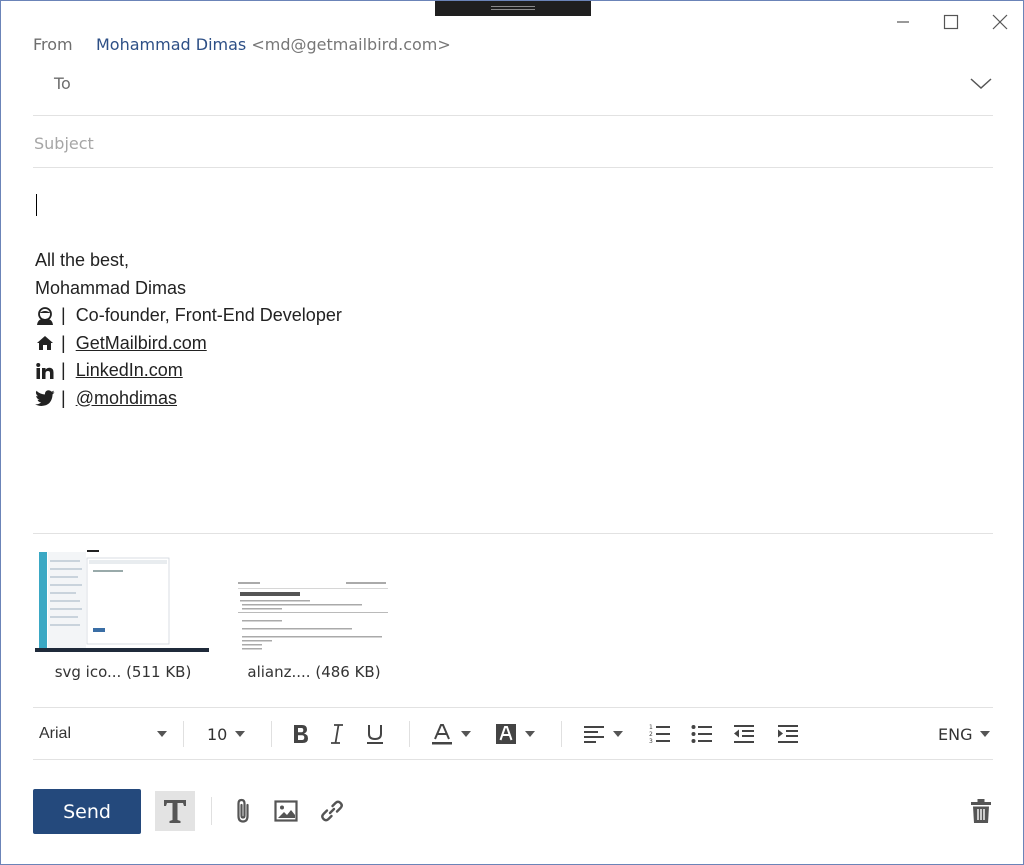  What do you see at coordinates (504, 143) in the screenshot?
I see `subject-input` at bounding box center [504, 143].